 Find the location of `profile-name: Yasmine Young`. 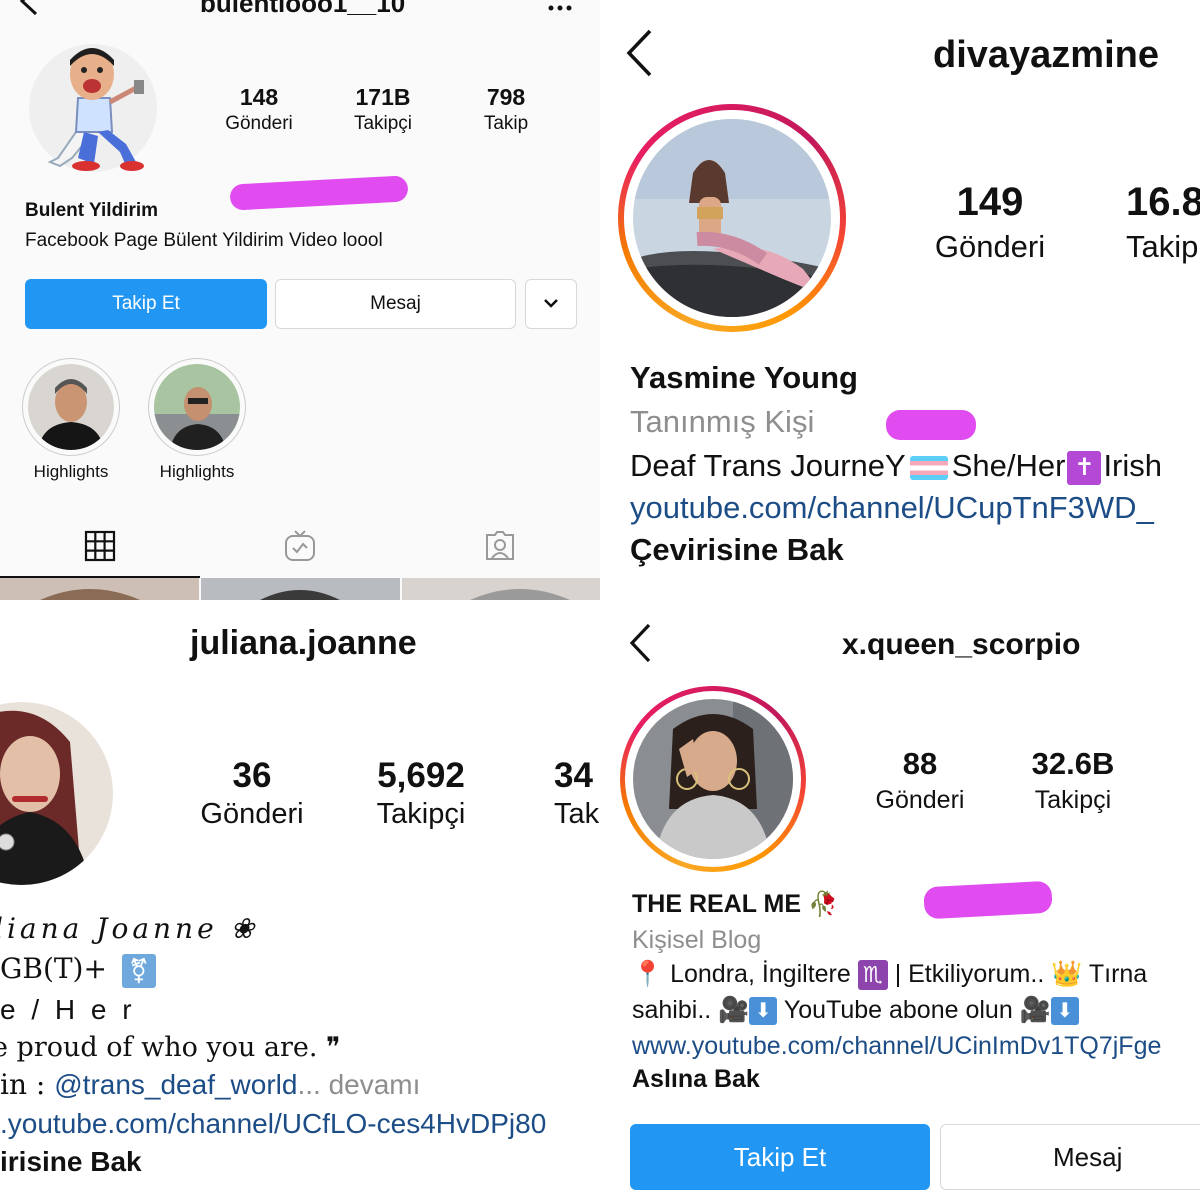

profile-name: Yasmine Young is located at coordinates (744, 377).